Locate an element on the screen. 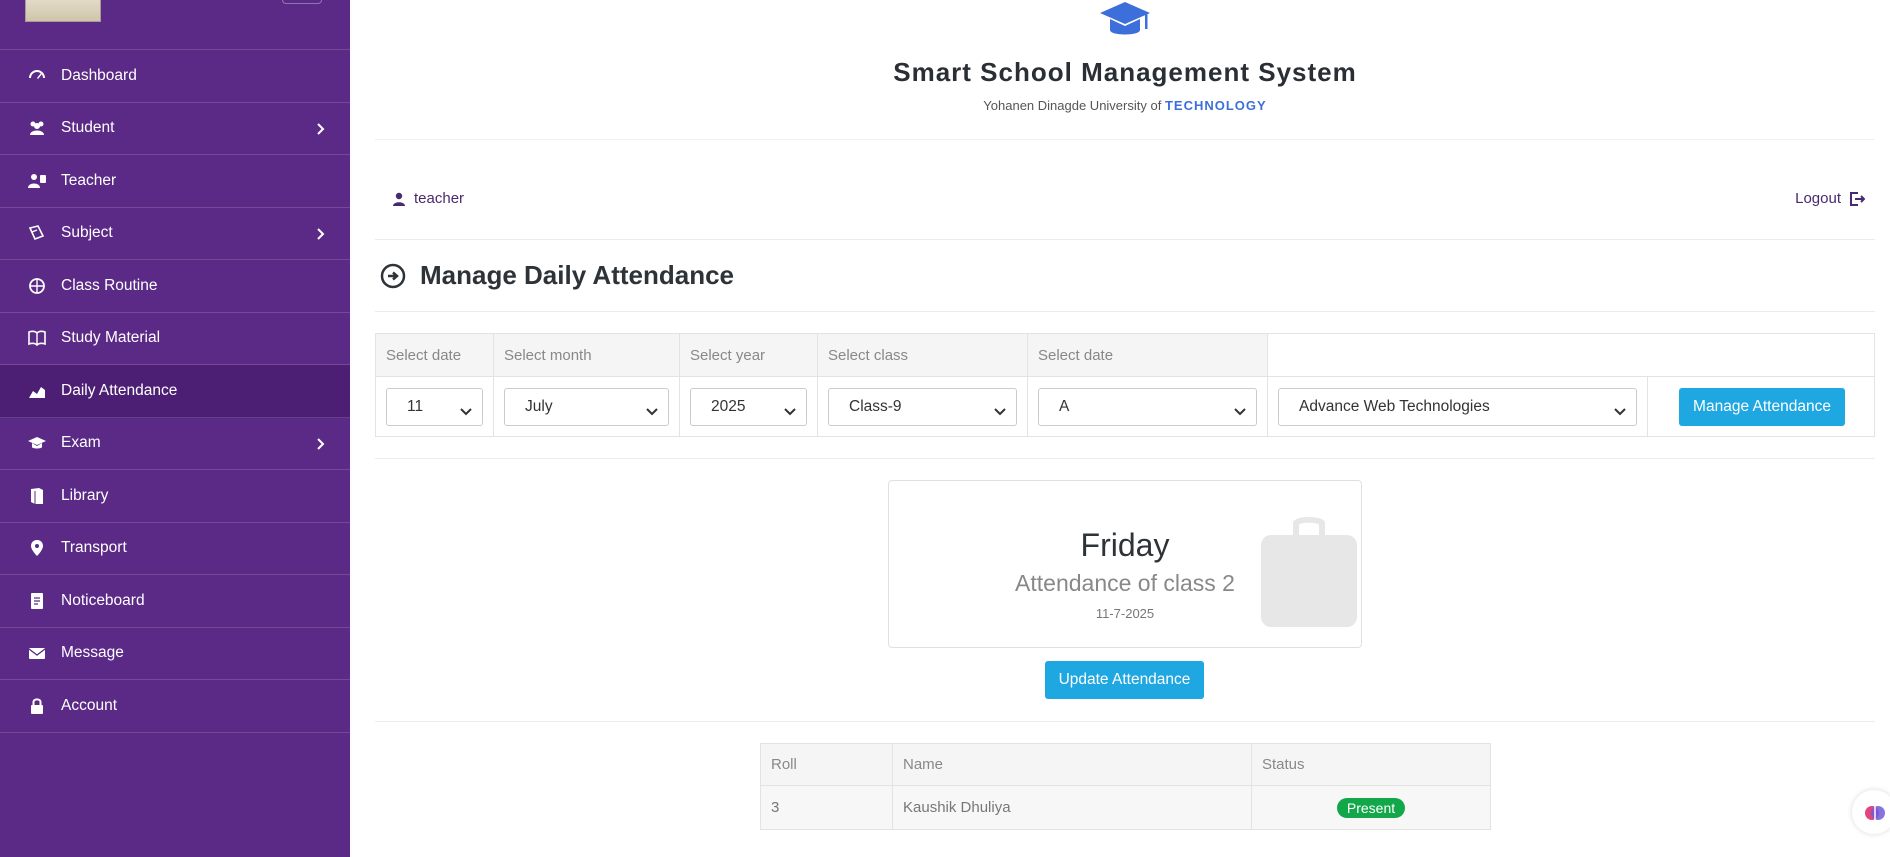  class-select: Class-9 is located at coordinates (922, 406).